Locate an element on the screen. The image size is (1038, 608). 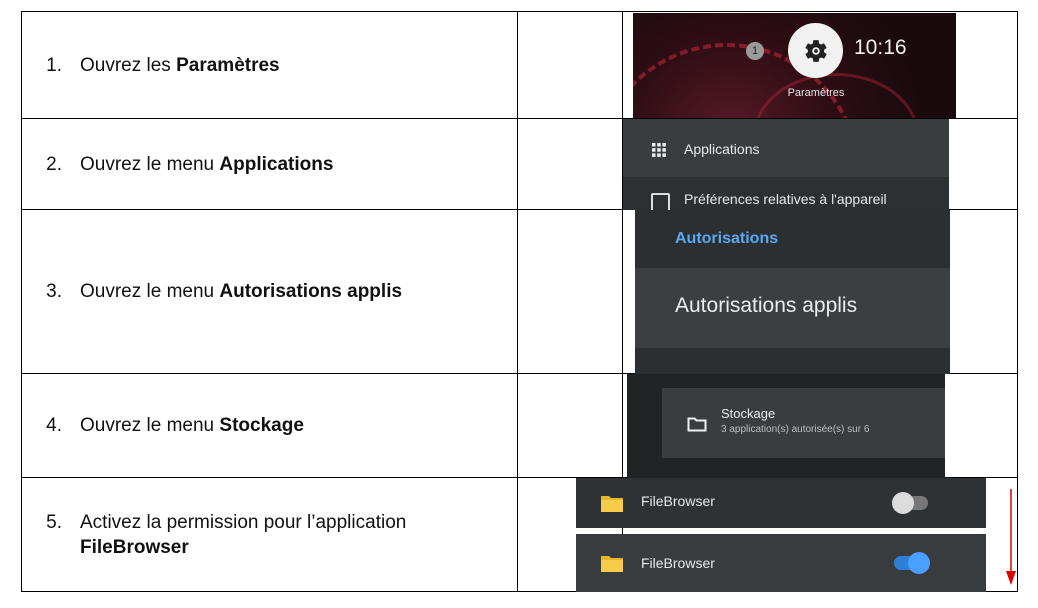
step-number: 3. is located at coordinates (54, 291).